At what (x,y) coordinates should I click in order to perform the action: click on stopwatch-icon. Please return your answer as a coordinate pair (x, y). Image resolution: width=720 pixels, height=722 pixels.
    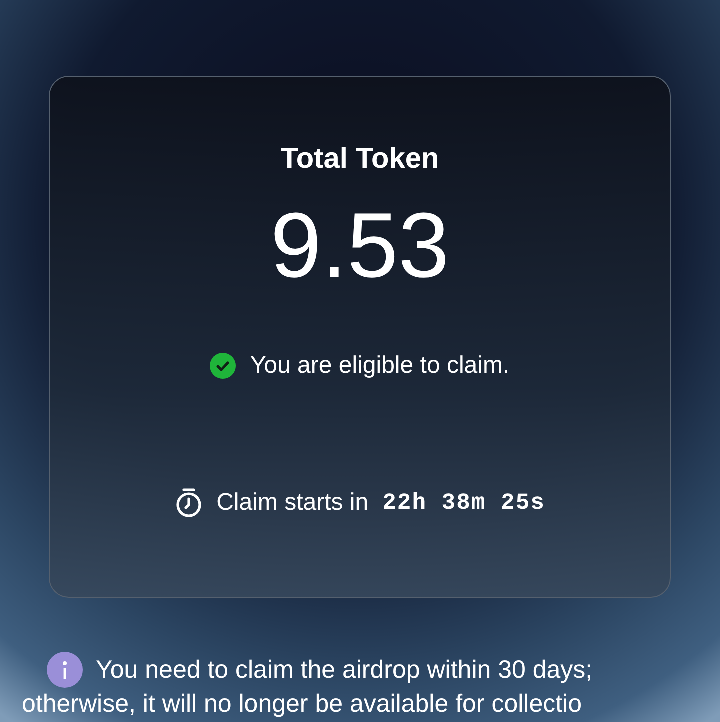
    Looking at the image, I should click on (188, 503).